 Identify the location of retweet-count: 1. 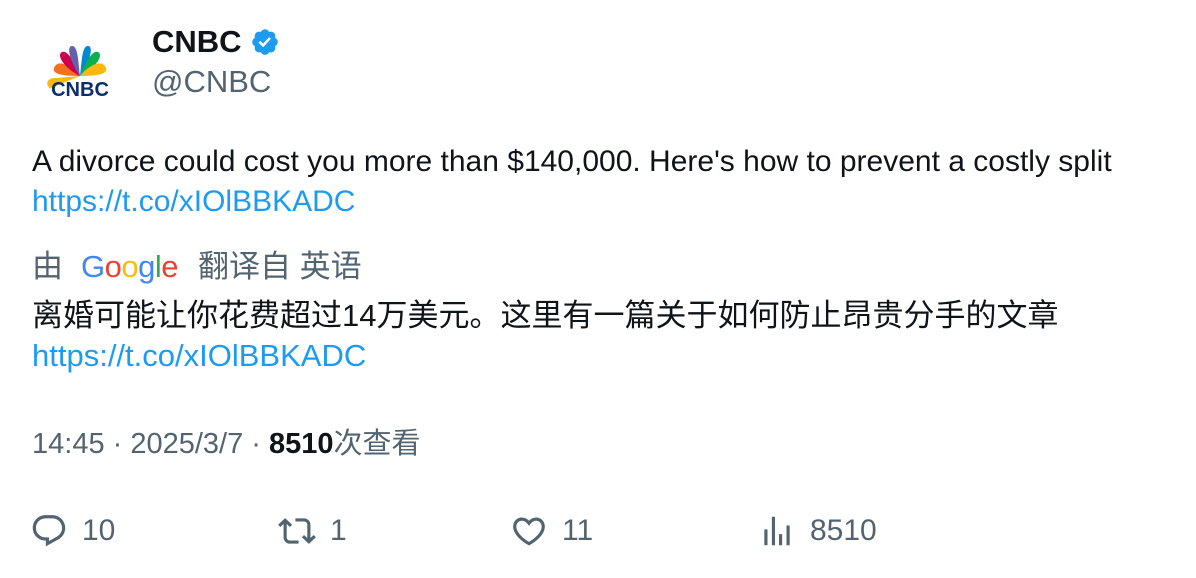
(338, 530).